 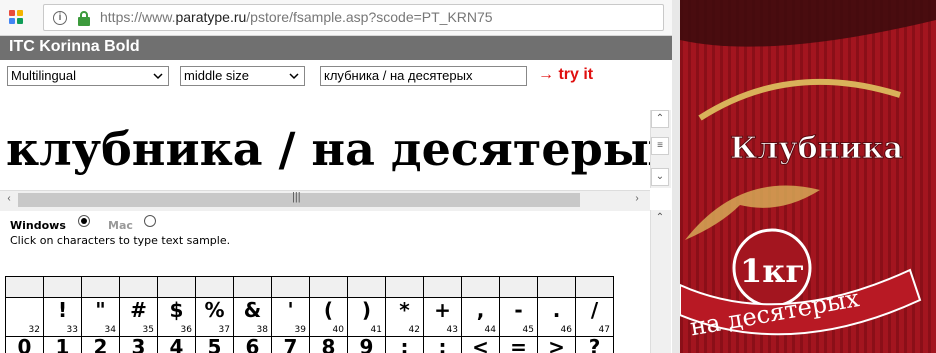 I want to click on size-select-value: middle size, so click(x=217, y=75).